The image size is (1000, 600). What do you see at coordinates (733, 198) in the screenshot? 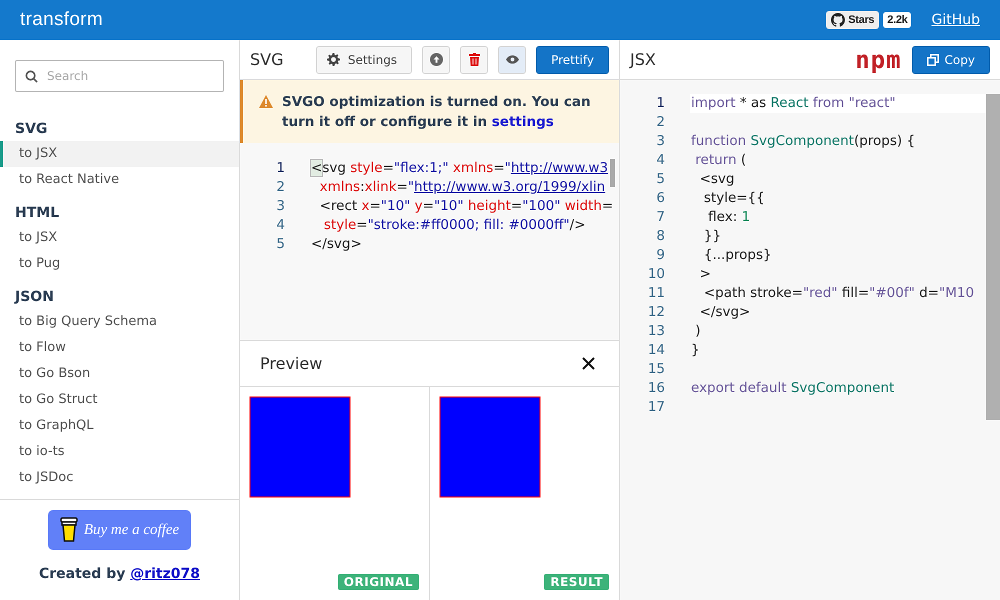
I see `code-line: style={{` at bounding box center [733, 198].